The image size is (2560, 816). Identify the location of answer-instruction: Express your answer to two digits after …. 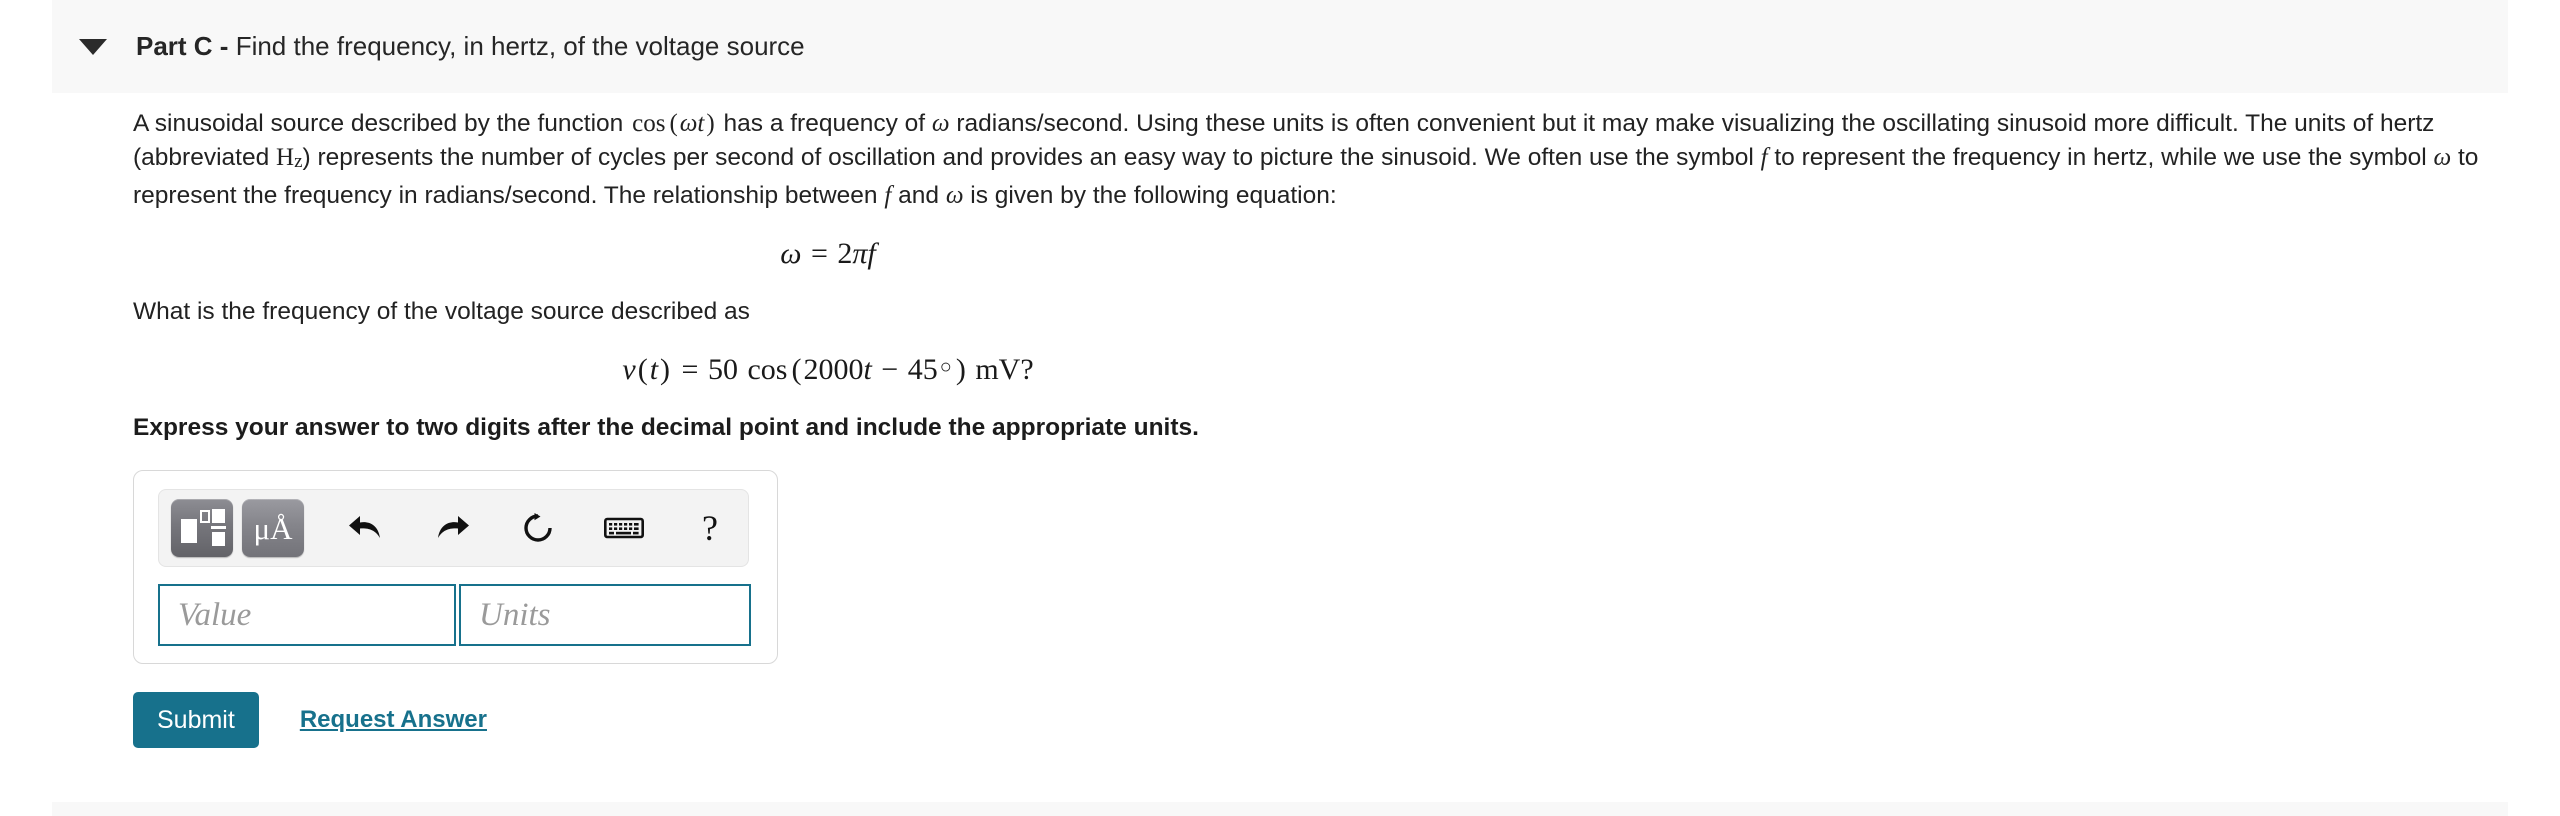
(666, 427).